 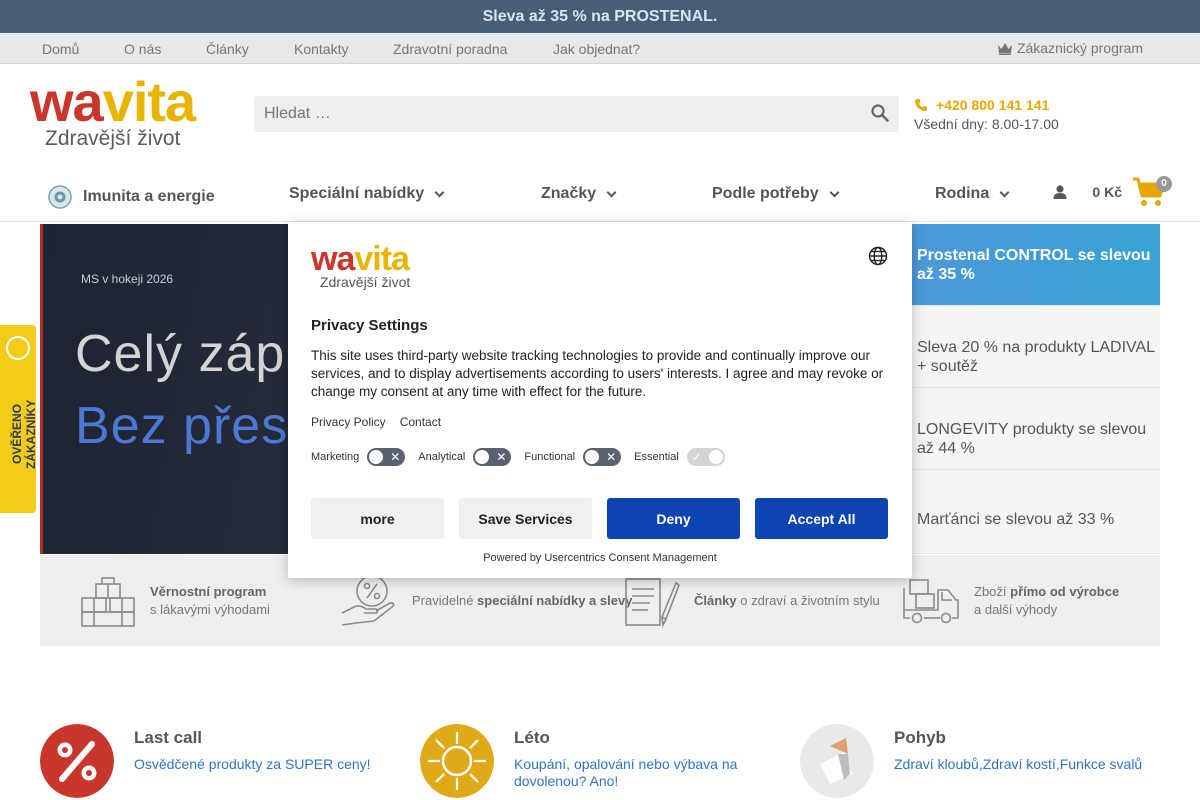 What do you see at coordinates (596, 49) in the screenshot?
I see `topnav-link-how-to-order: Jak objednat?` at bounding box center [596, 49].